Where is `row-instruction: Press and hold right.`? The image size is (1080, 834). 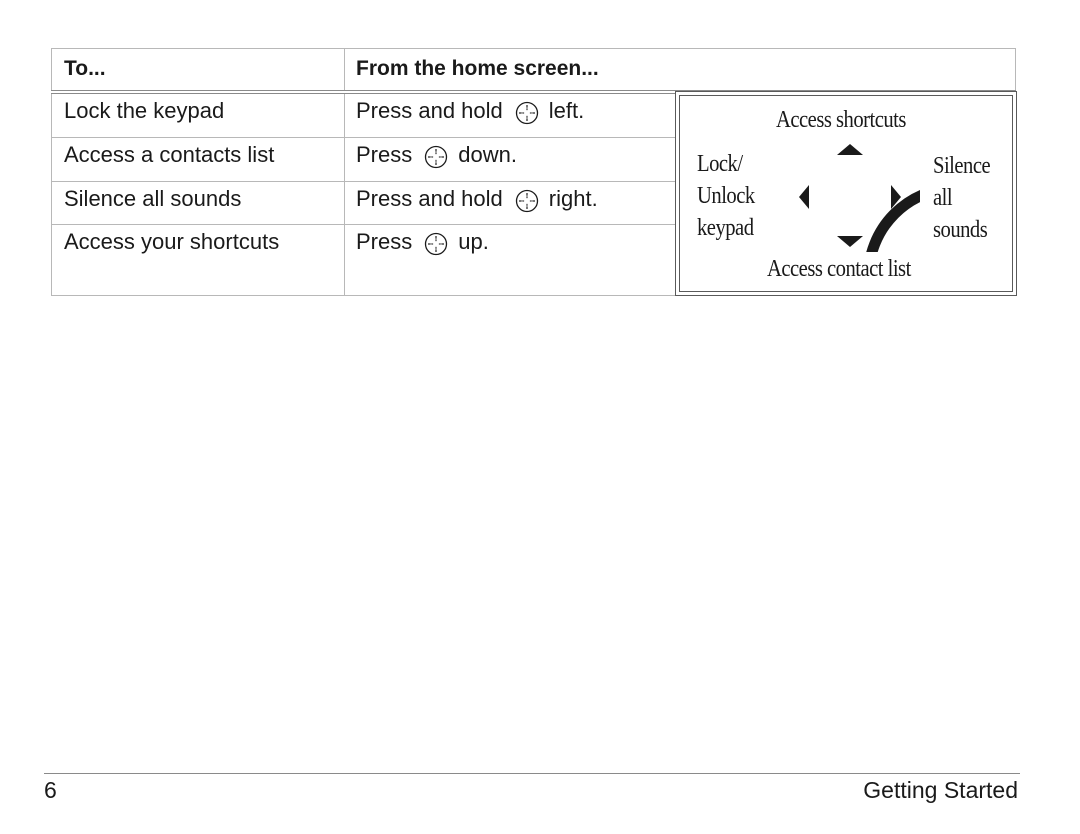
row-instruction: Press and hold right. is located at coordinates (477, 199).